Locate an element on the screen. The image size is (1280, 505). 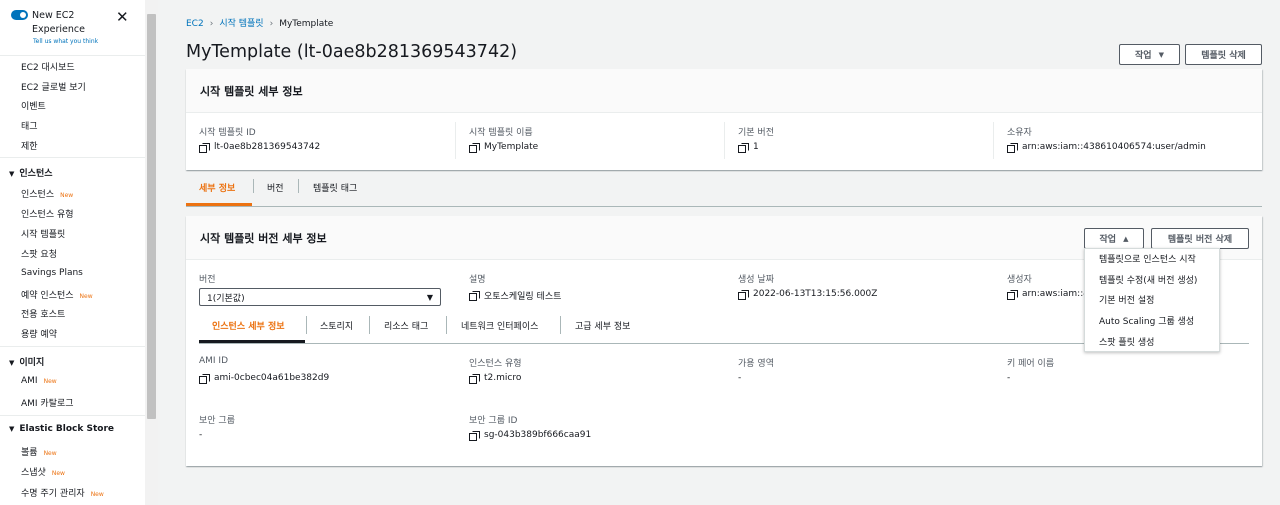
security-group-value: - is located at coordinates (201, 435).